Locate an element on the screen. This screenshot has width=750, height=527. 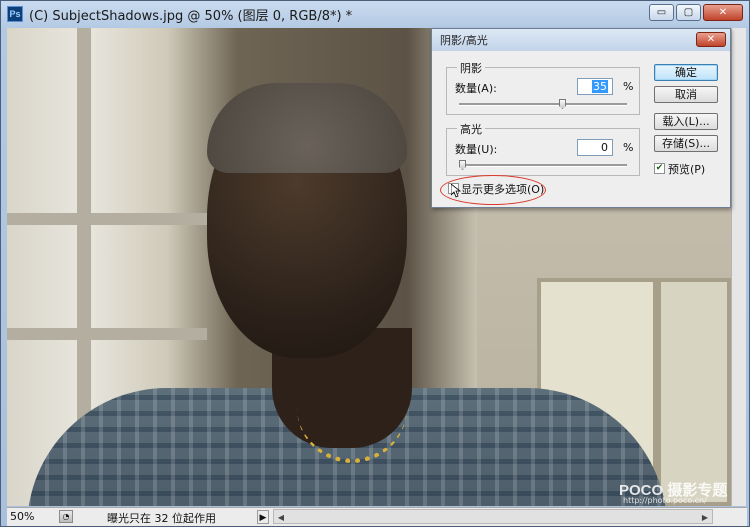
shadows-slider-thumb is located at coordinates (562, 104).